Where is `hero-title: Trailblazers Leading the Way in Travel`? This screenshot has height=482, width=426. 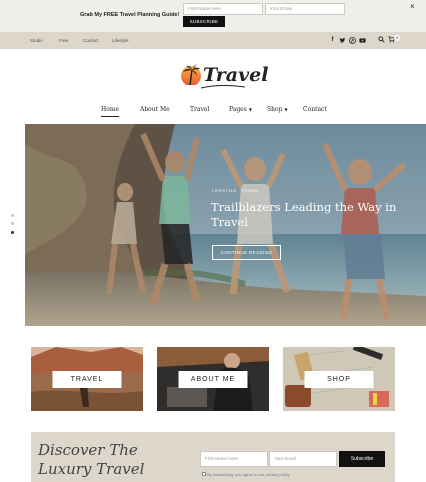
hero-title: Trailblazers Leading the Way in Travel is located at coordinates (311, 215).